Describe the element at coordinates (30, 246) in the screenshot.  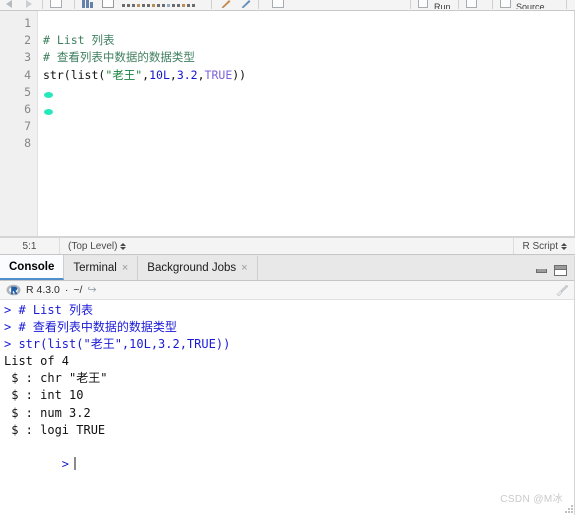
I see `cursor-position: 5:1` at that location.